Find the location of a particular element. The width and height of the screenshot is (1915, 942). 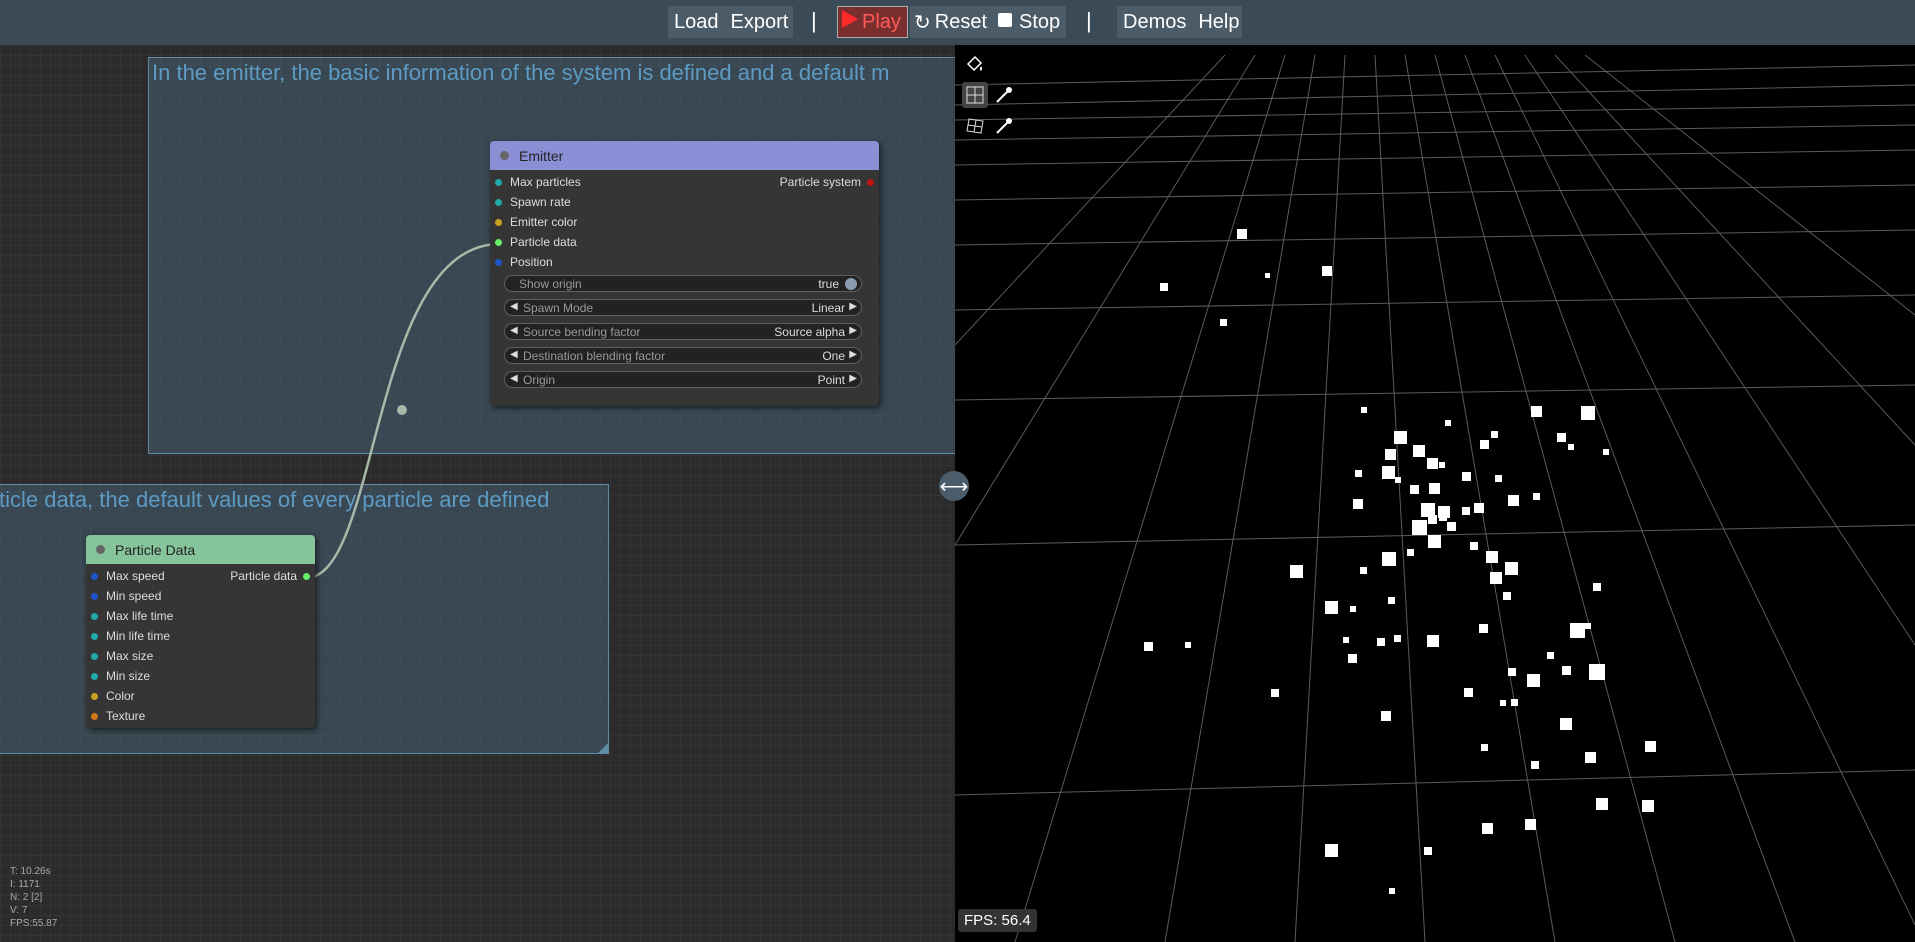

emitter-node-title: Emitter is located at coordinates (541, 155).